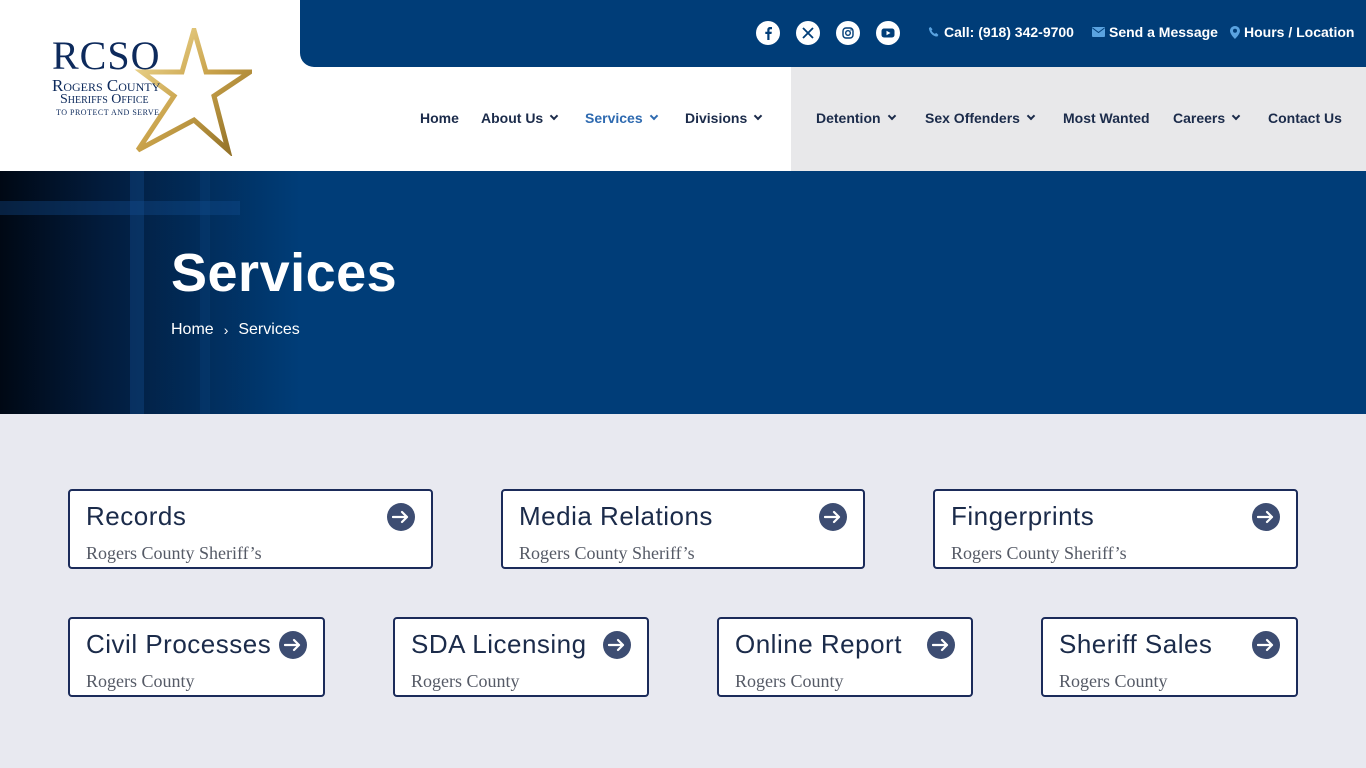  What do you see at coordinates (716, 118) in the screenshot?
I see `nav-divisions-label: Divisions` at bounding box center [716, 118].